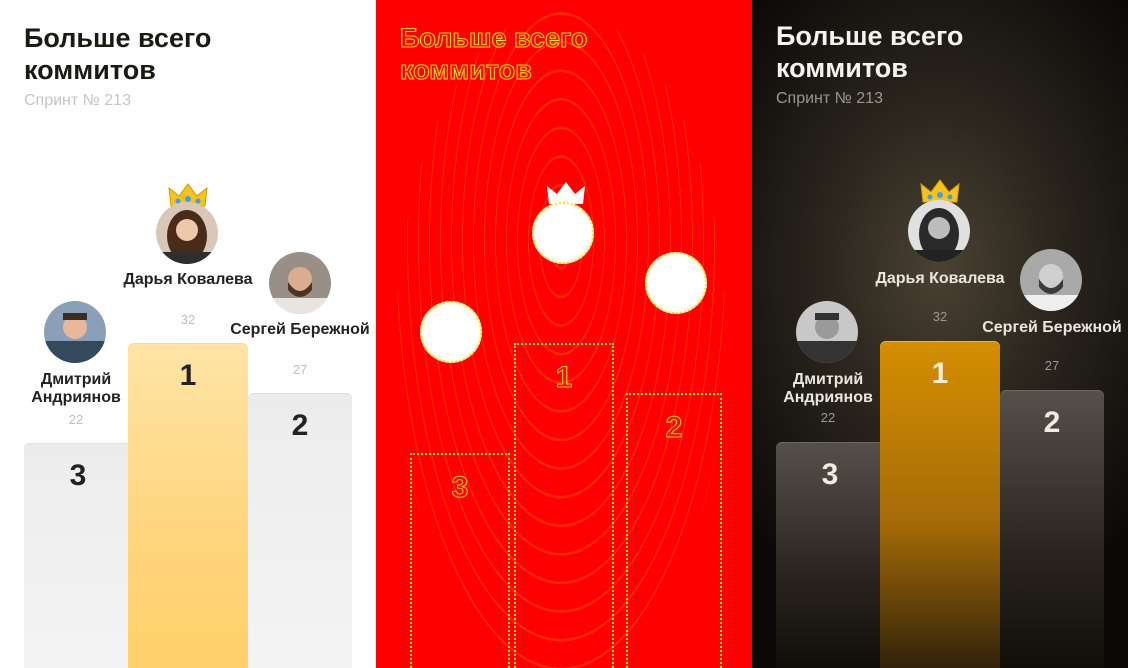 This screenshot has width=1128, height=668. I want to click on podium-score-3-dark: 22, so click(828, 417).